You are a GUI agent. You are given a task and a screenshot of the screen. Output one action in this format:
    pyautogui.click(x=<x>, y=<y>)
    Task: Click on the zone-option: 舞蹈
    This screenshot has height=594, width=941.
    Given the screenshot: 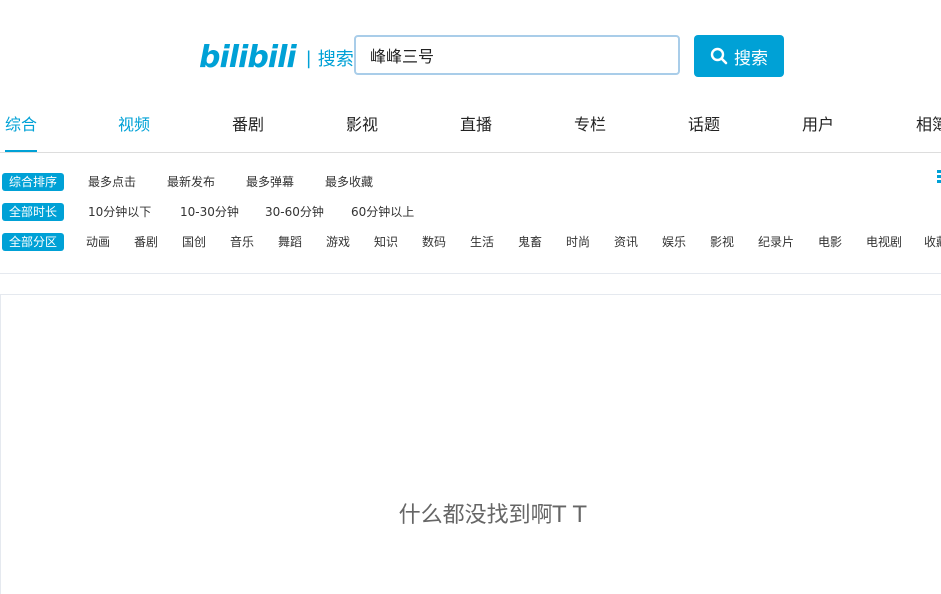 What is the action you would take?
    pyautogui.click(x=290, y=242)
    